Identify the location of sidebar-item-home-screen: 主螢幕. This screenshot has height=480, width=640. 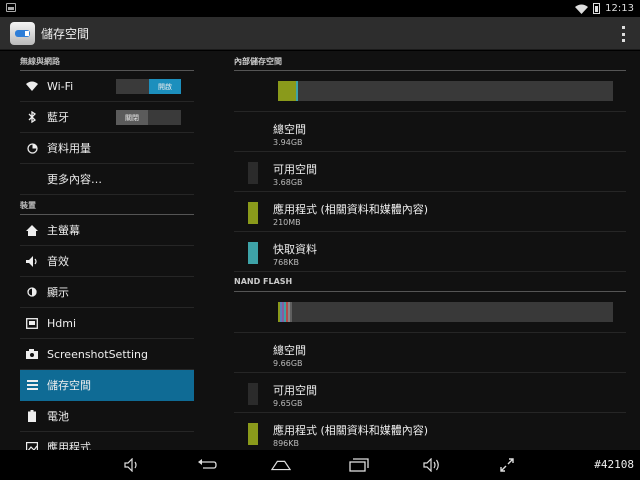
(107, 230).